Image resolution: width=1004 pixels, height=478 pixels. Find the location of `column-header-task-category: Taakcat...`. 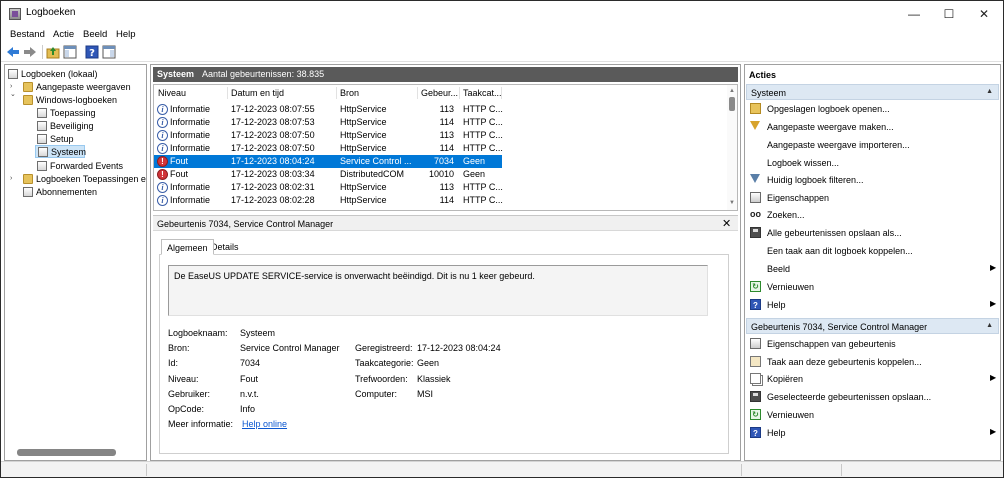

column-header-task-category: Taakcat... is located at coordinates (482, 93).